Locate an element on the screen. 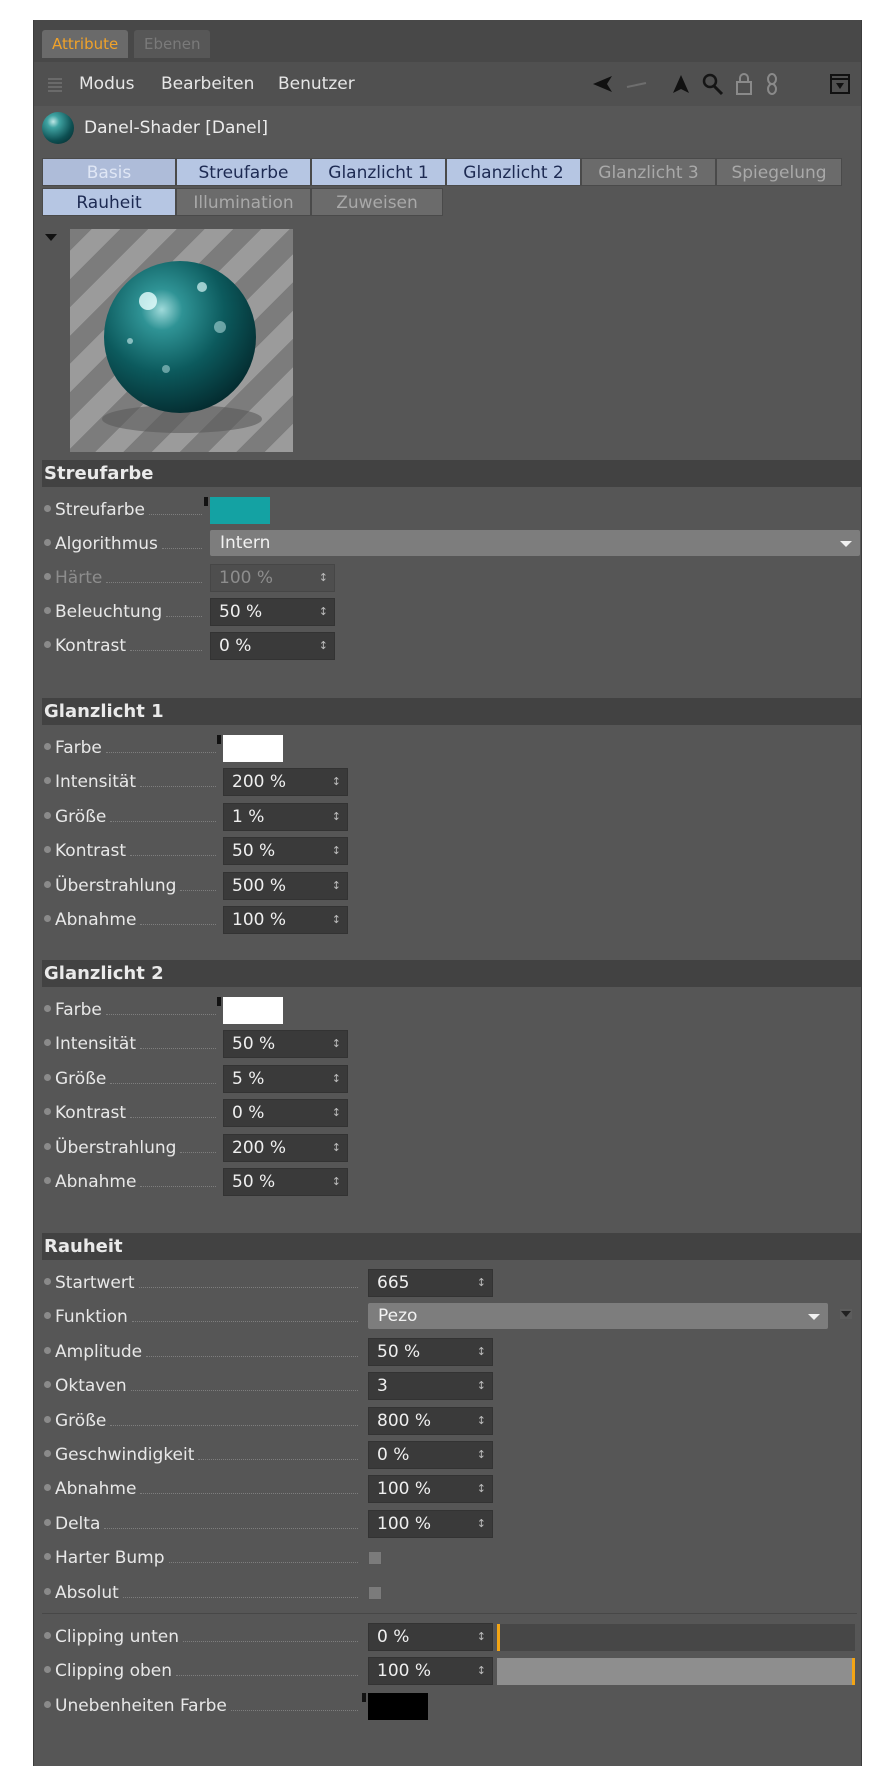  groesse-input: 1 % ↕ is located at coordinates (285, 817).